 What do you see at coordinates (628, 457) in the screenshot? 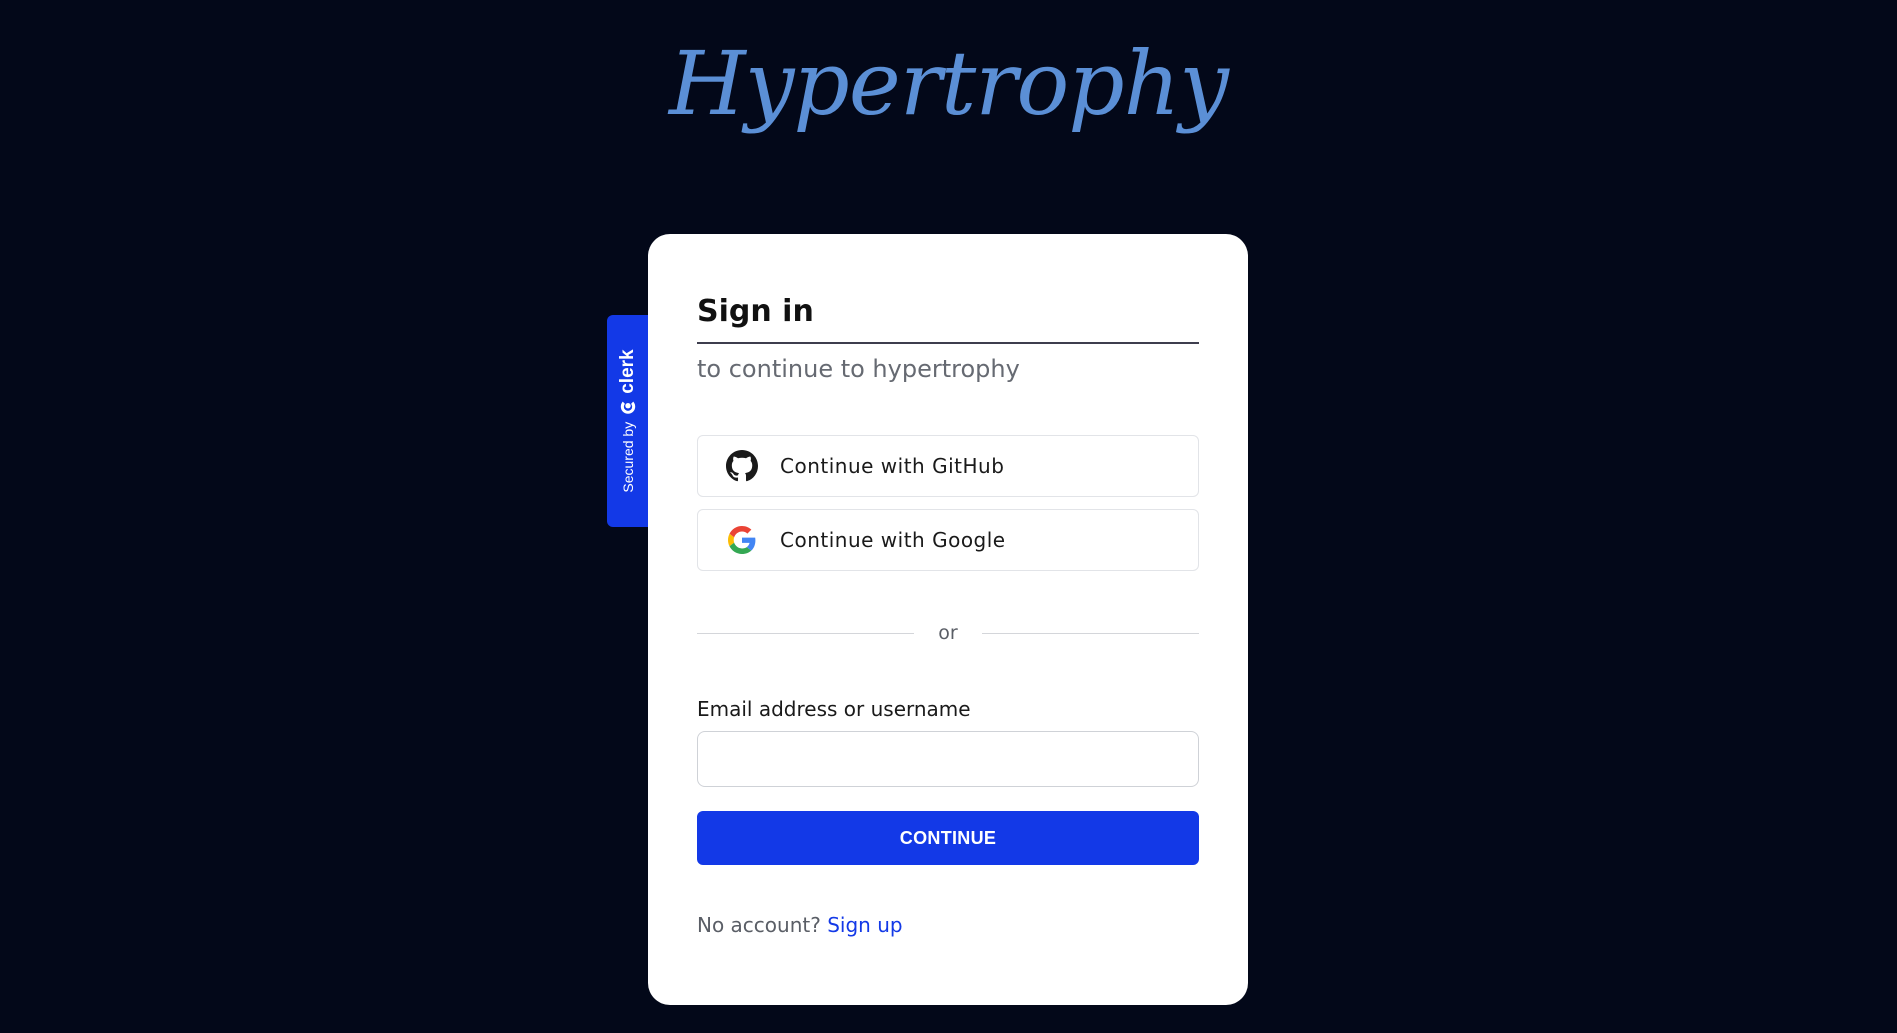
I see `secured-by-label: Secured by` at bounding box center [628, 457].